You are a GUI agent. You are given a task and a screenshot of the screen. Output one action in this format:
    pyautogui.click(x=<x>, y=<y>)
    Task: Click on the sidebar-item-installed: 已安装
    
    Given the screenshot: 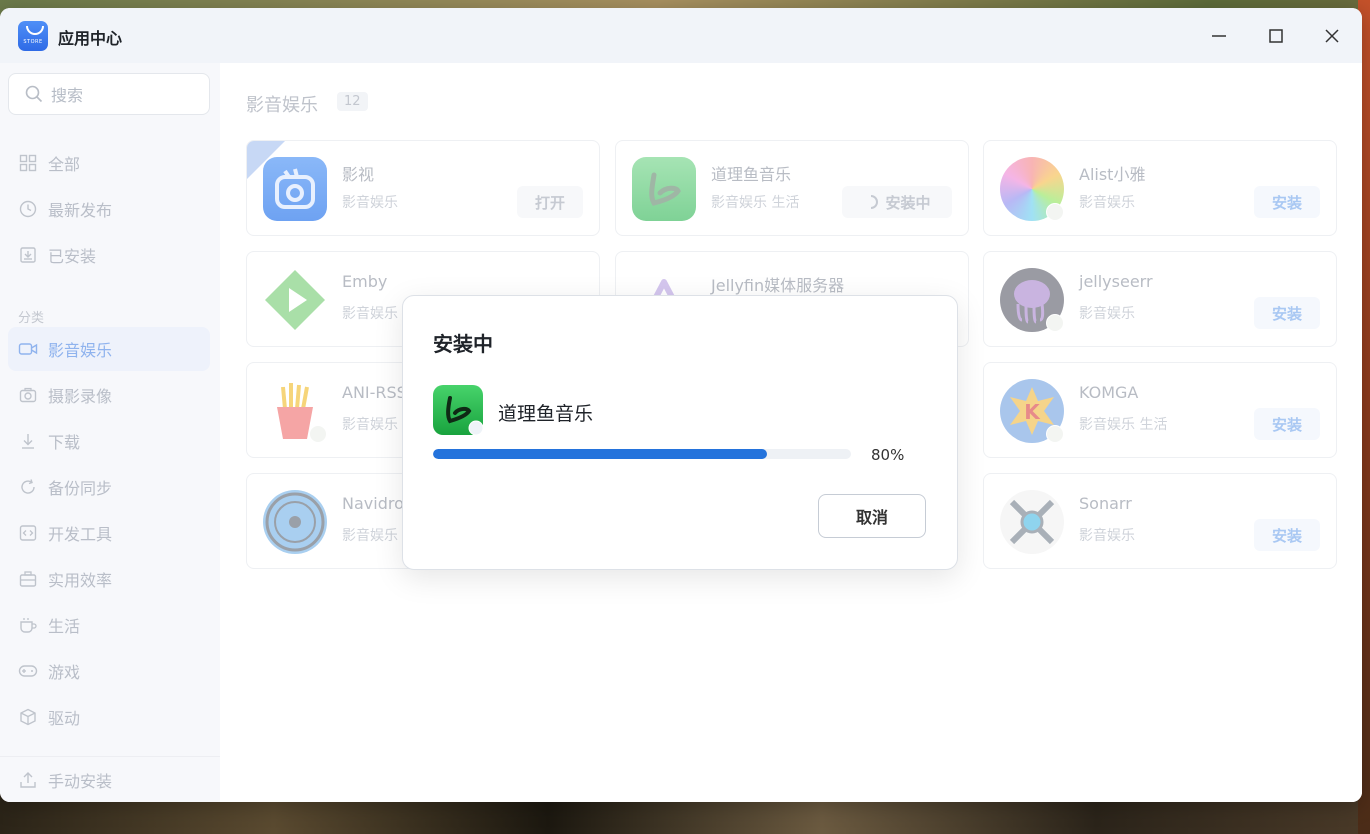 What is the action you would take?
    pyautogui.click(x=109, y=255)
    